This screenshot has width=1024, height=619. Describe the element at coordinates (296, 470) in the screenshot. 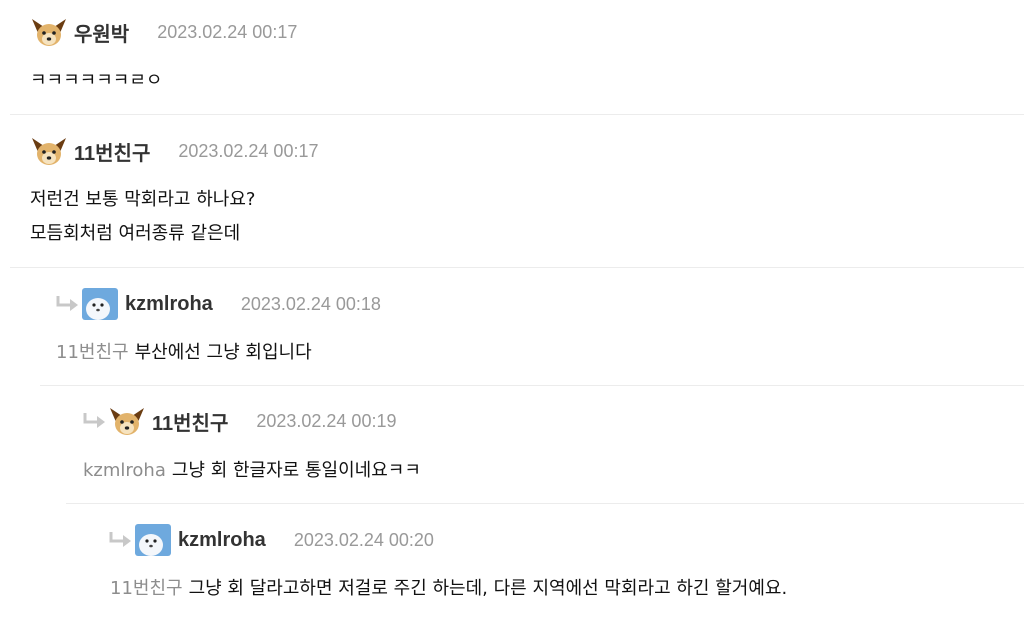

I see `comment-line: 그냥 회 한글자로 통일이네요ㅋㅋ` at that location.